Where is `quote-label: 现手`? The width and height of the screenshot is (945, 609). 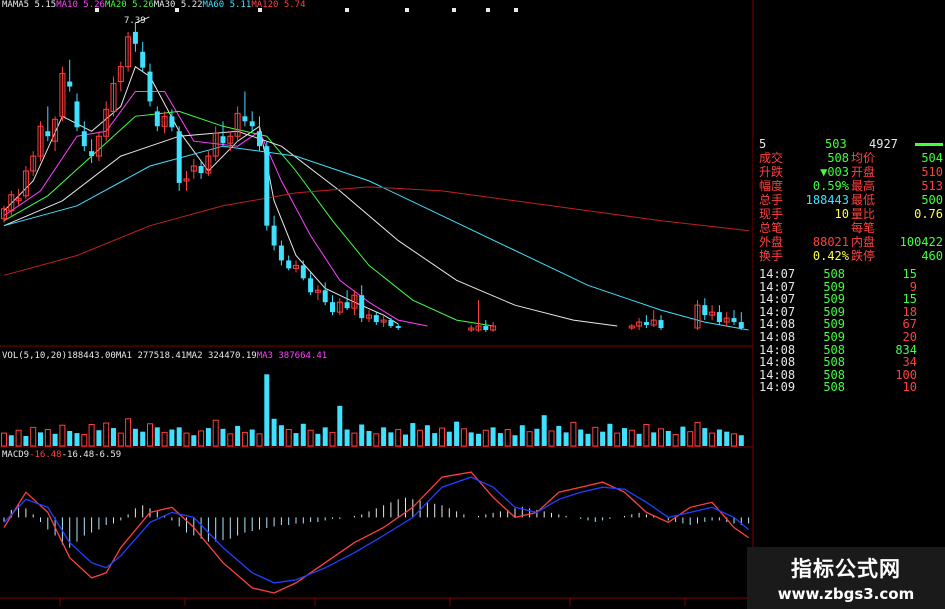 quote-label: 现手 is located at coordinates (771, 214).